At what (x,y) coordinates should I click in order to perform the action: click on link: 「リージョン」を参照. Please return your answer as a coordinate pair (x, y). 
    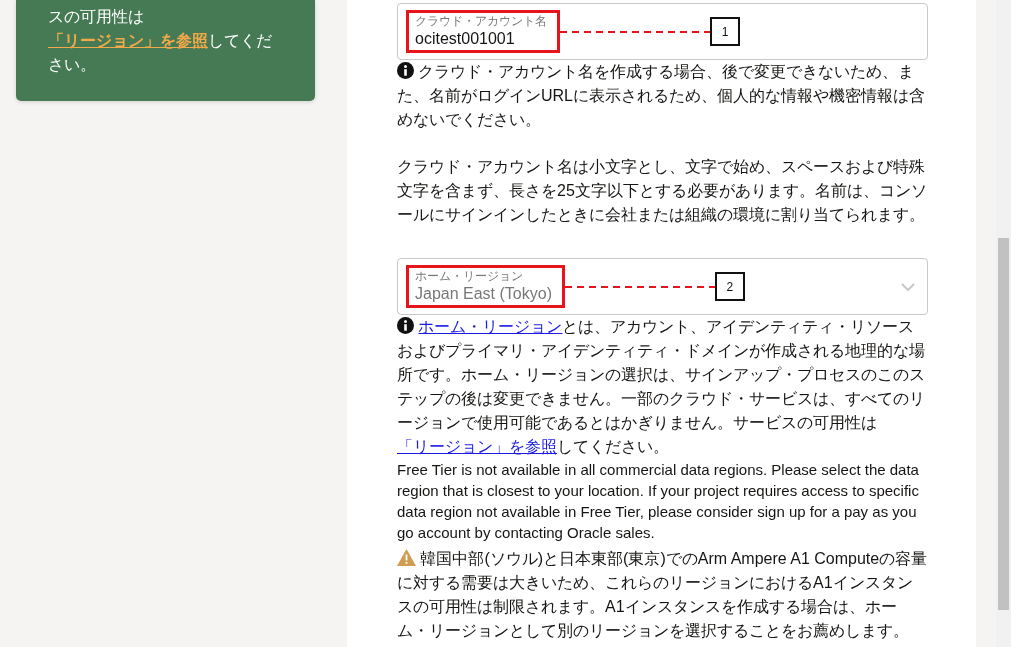
    Looking at the image, I should click on (477, 446).